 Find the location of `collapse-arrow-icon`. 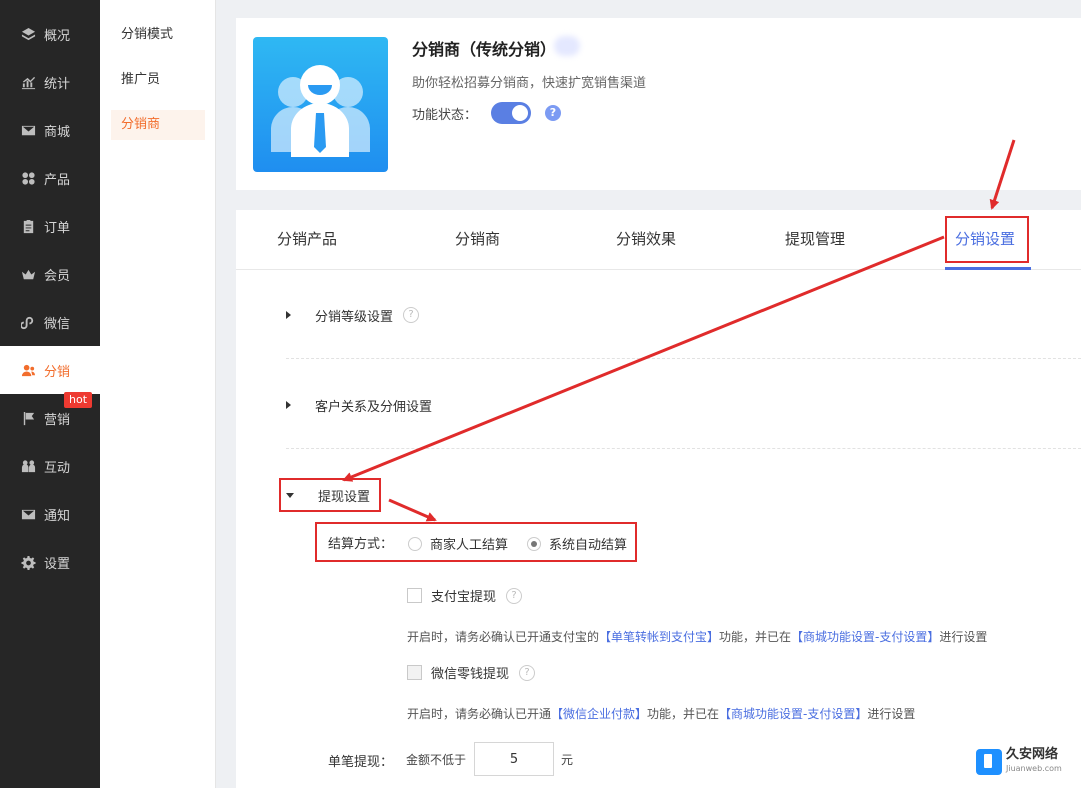

collapse-arrow-icon is located at coordinates (290, 495).